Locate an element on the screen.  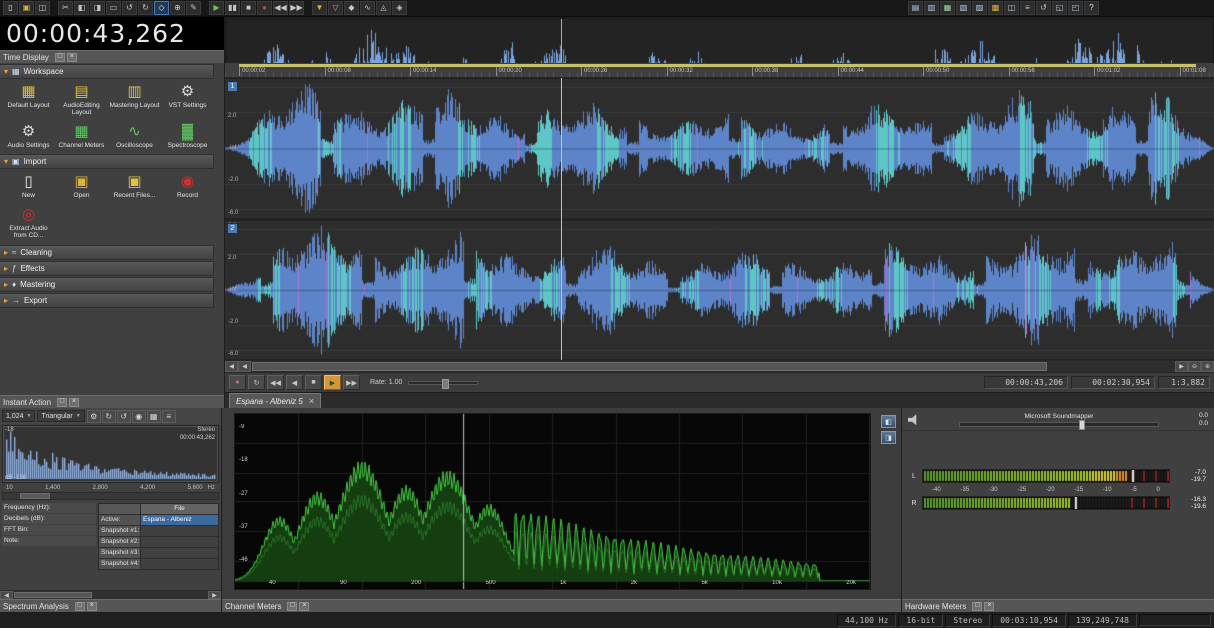
play-button: ▶ is located at coordinates (332, 382).